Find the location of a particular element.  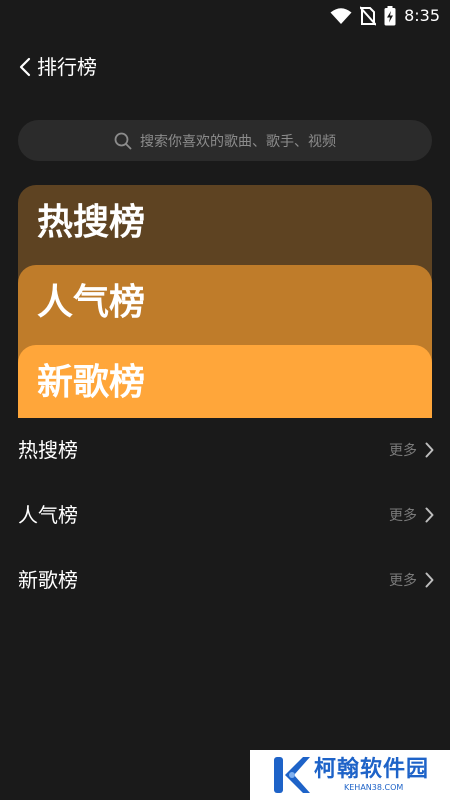

header: 排行榜 is located at coordinates (225, 67).